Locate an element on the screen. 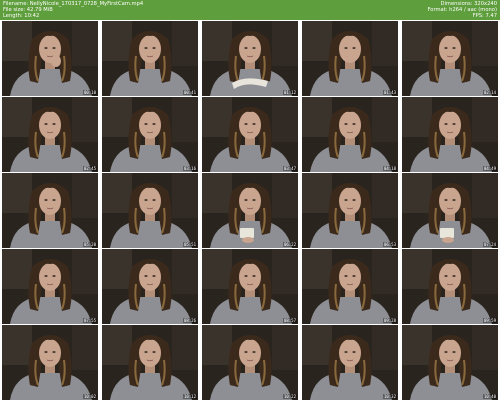  video-thumbnail: 05:20 is located at coordinates (50, 210).